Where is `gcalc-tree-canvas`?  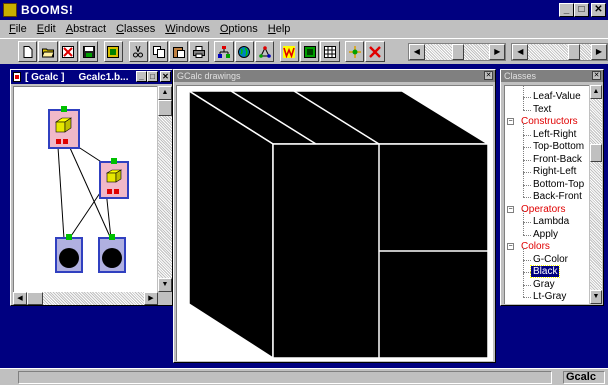
gcalc-tree-canvas is located at coordinates (85, 189).